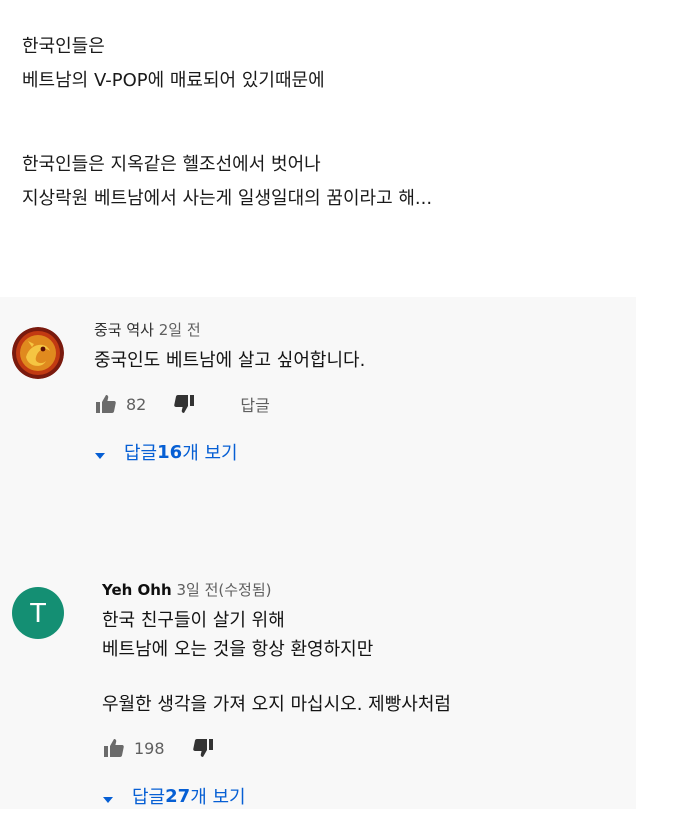  Describe the element at coordinates (173, 80) in the screenshot. I see `post-line: 베트남의 V-POP에 매료되어 있기때문에` at that location.